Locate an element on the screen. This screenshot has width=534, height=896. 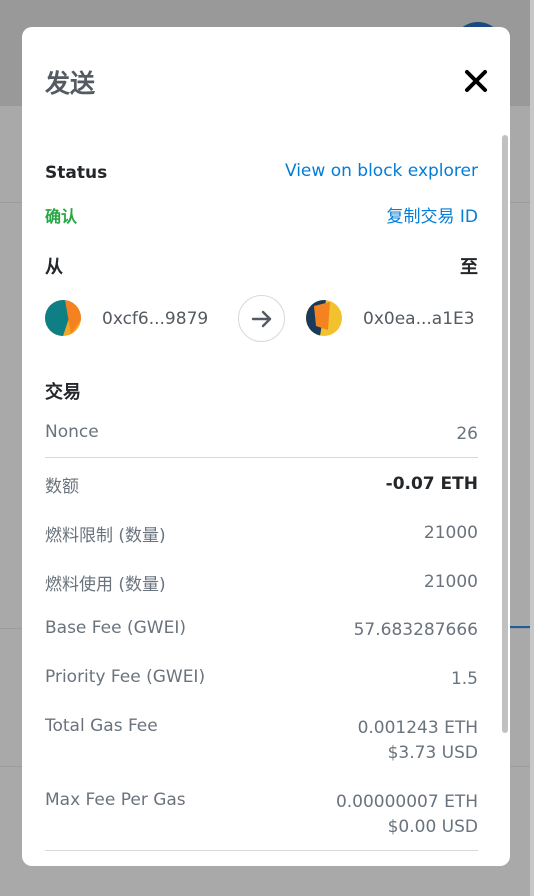
detail-label: Priority Fee (GWEI) is located at coordinates (125, 677).